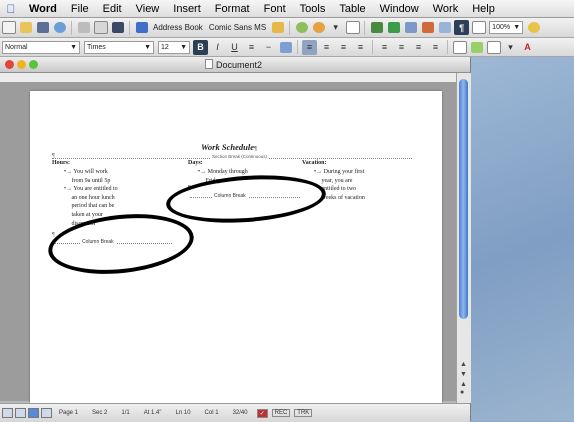 The height and width of the screenshot is (422, 574). I want to click on menu-insert: Insert, so click(187, 9).